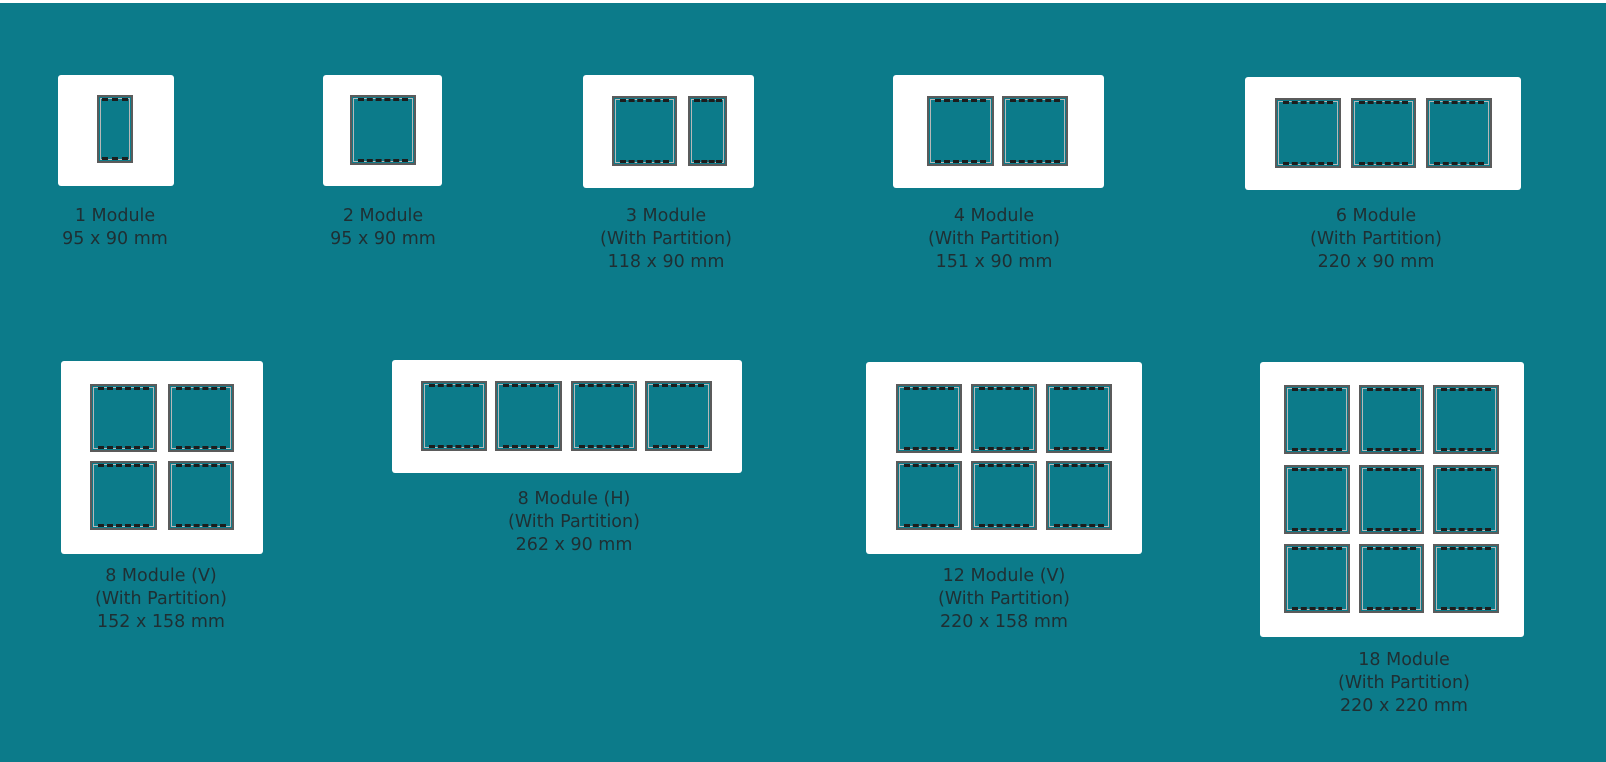  Describe the element at coordinates (994, 216) in the screenshot. I see `caption-line: 4 Module` at that location.